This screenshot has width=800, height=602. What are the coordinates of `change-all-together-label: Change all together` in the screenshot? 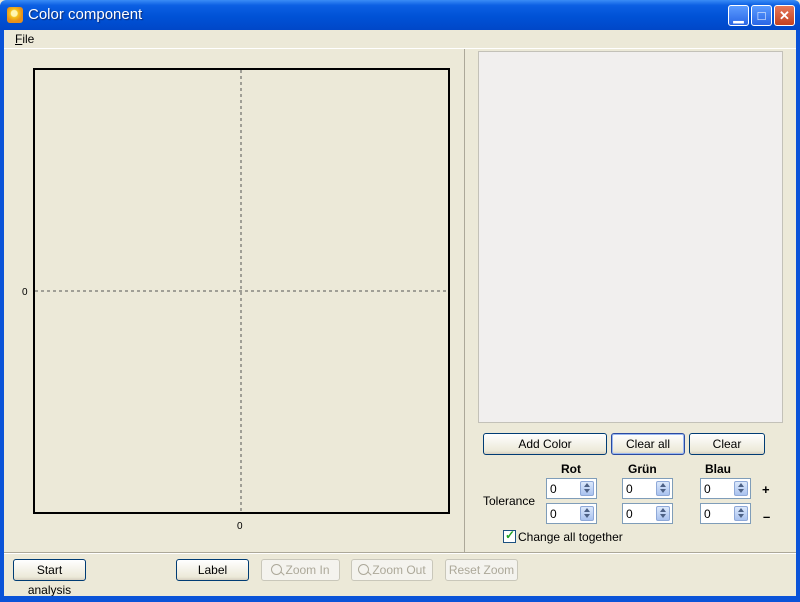 It's located at (570, 537).